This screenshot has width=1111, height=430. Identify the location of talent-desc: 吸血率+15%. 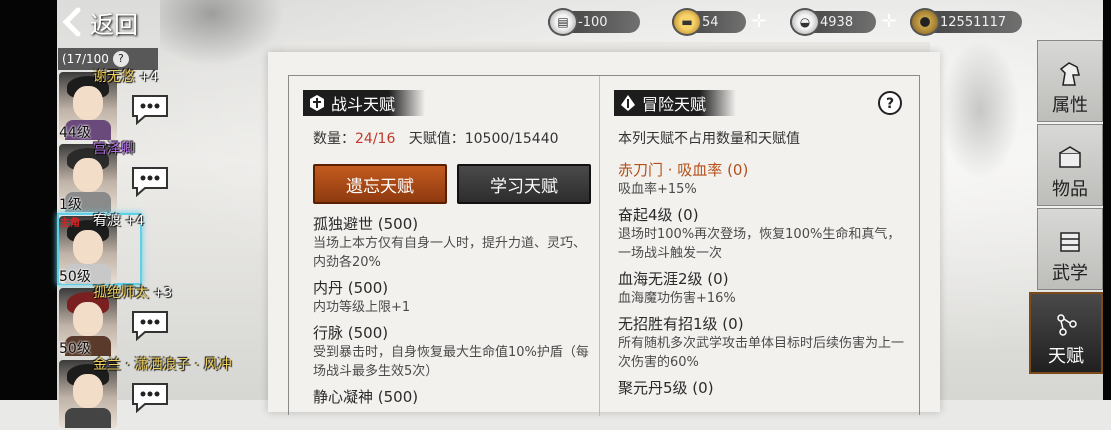
(657, 189).